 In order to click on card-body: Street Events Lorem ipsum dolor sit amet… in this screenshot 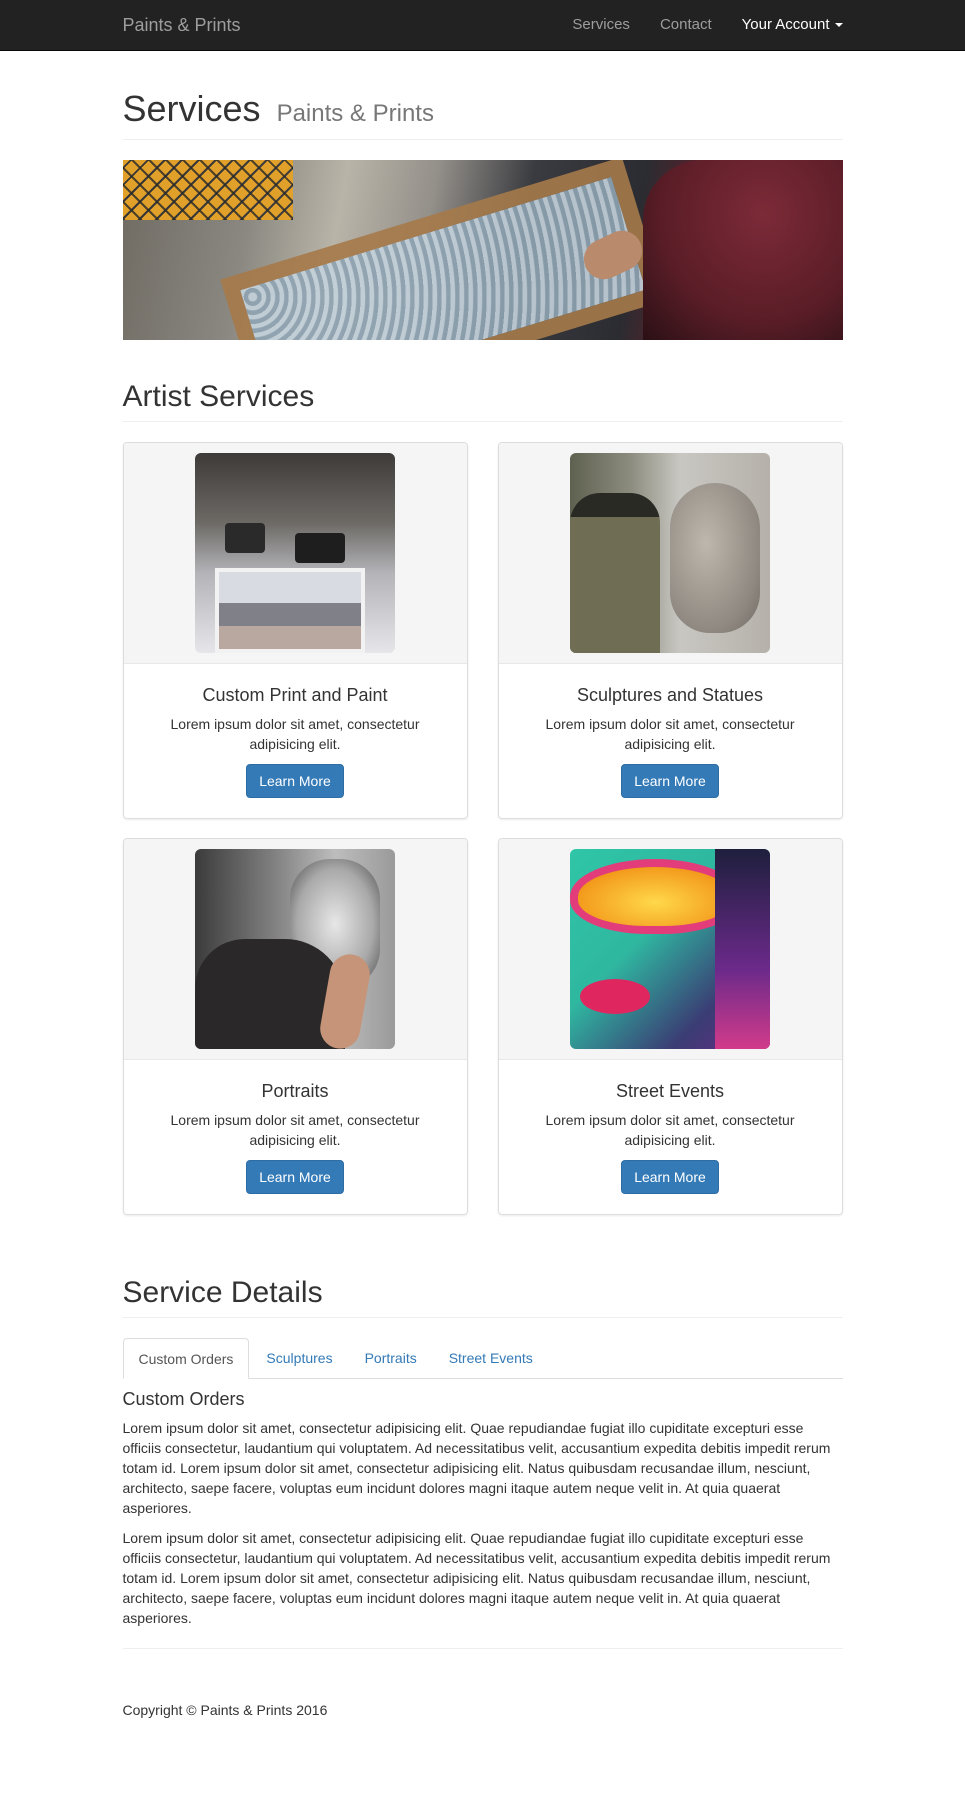, I will do `click(670, 1127)`.